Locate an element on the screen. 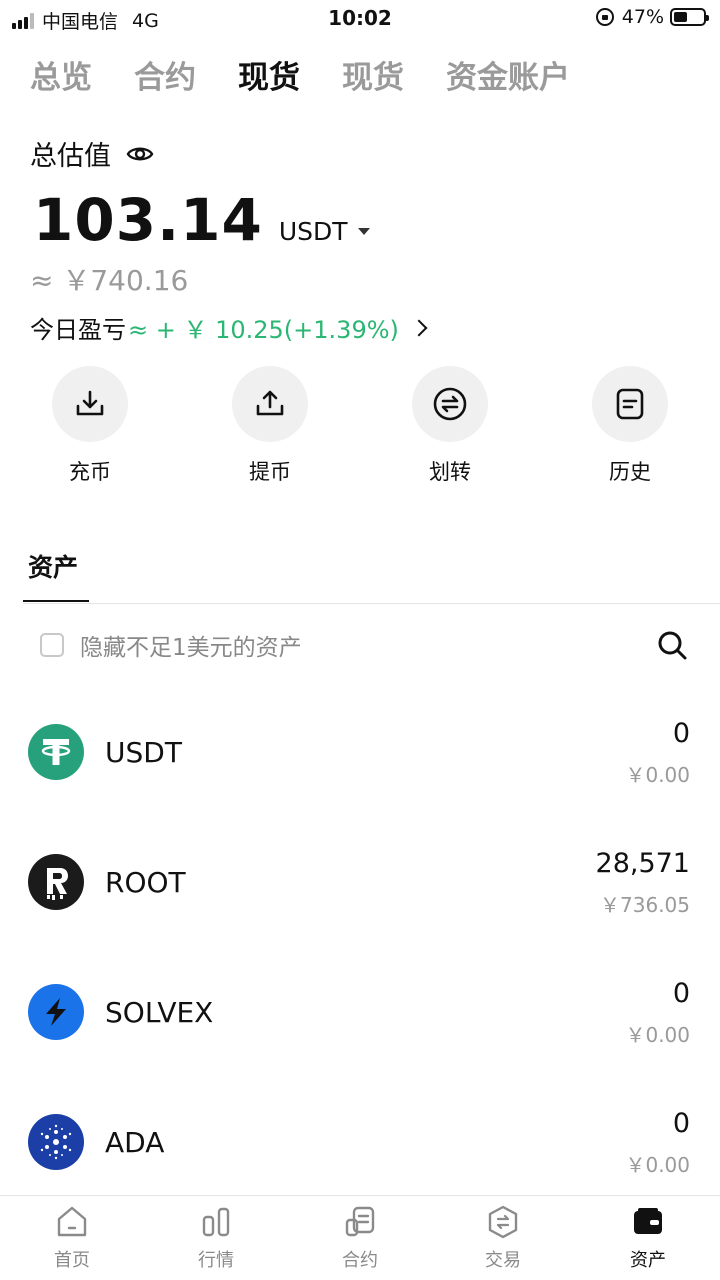 The height and width of the screenshot is (1280, 720). nav-trade: 交易 is located at coordinates (503, 1238).